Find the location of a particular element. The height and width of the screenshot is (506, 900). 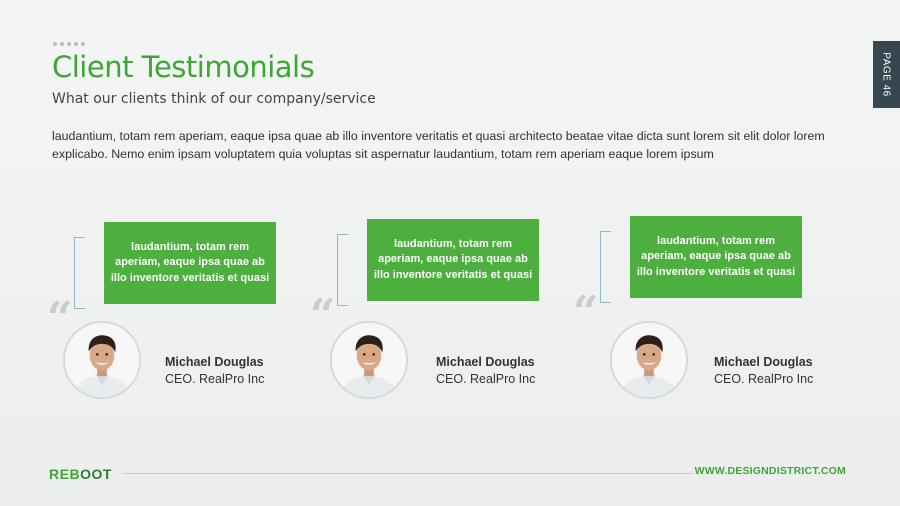

page-number-tab: PAGE 46 is located at coordinates (886, 74).